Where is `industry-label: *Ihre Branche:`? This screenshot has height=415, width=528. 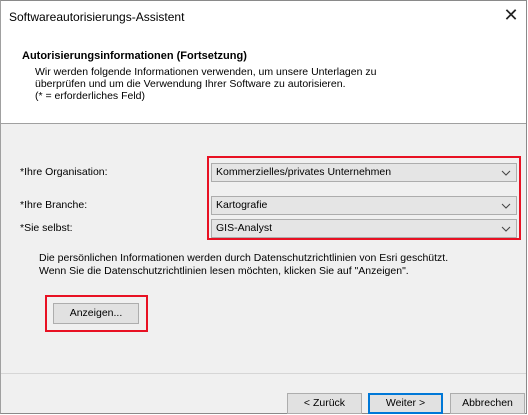 industry-label: *Ihre Branche: is located at coordinates (54, 205).